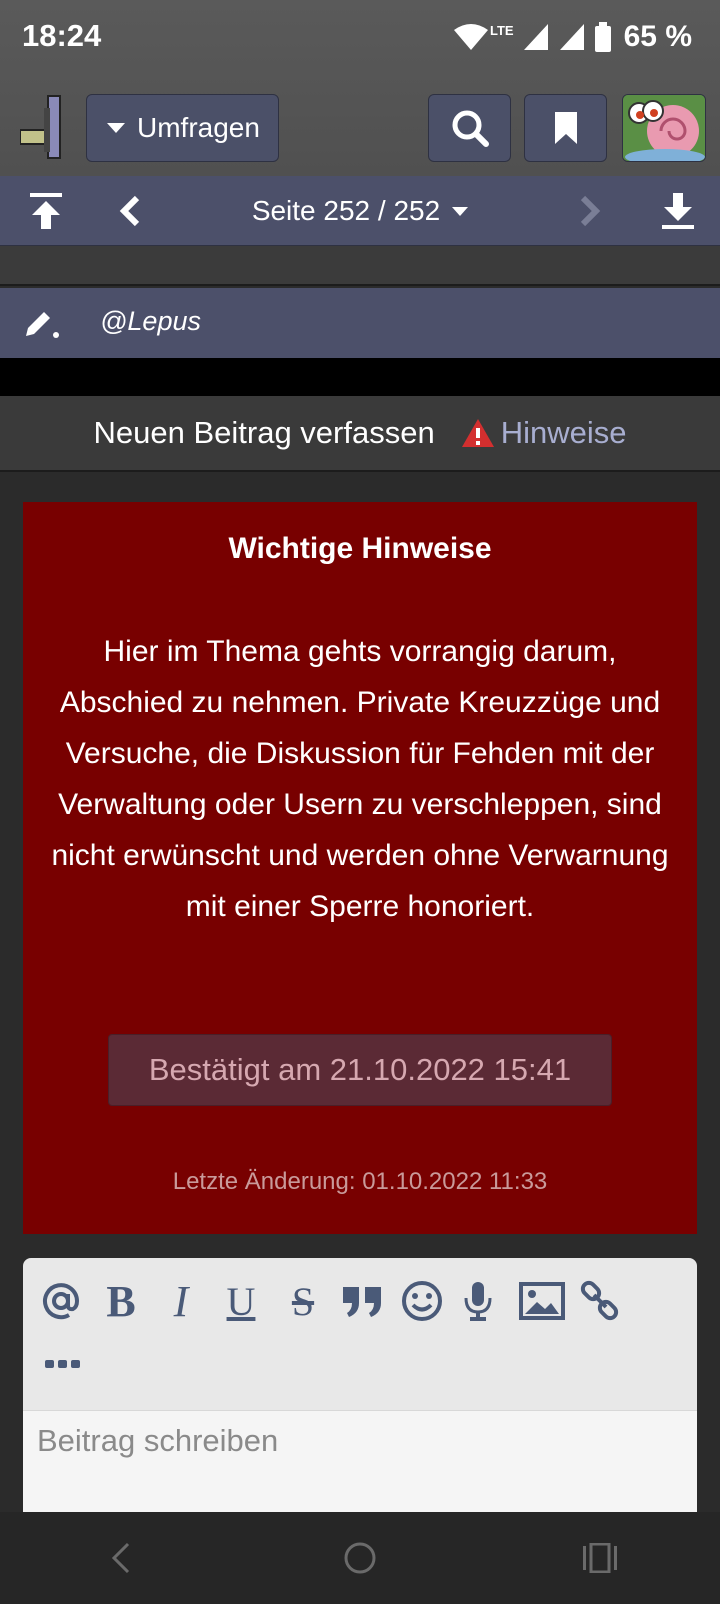 The height and width of the screenshot is (1604, 720). What do you see at coordinates (477, 433) in the screenshot?
I see `warning-icon` at bounding box center [477, 433].